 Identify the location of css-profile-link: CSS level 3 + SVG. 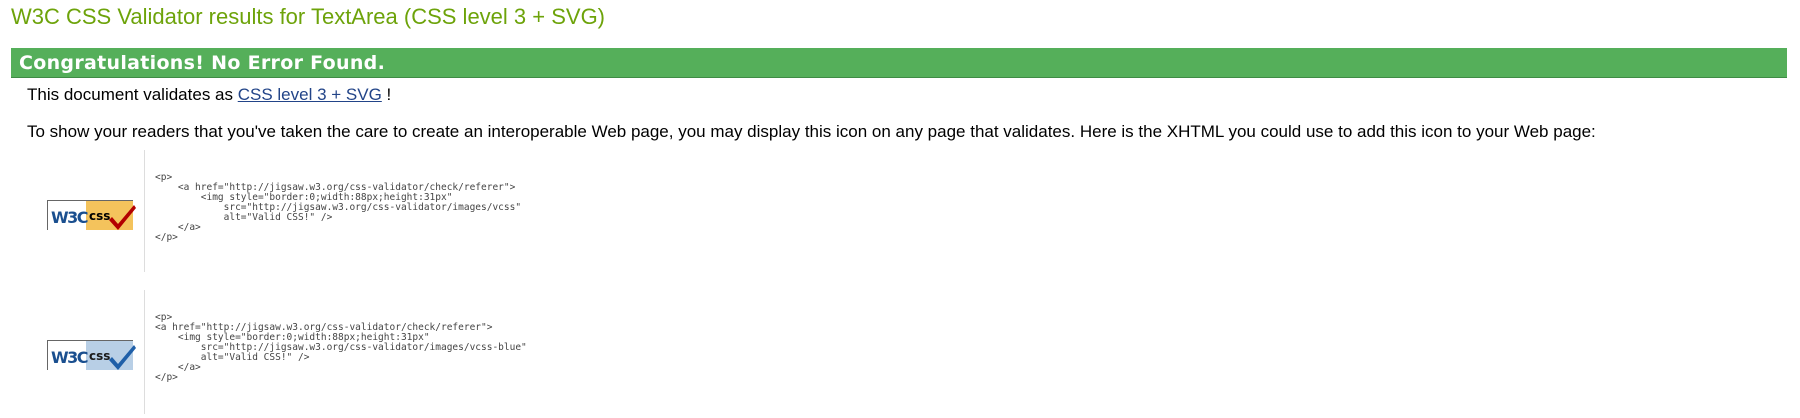
(310, 94).